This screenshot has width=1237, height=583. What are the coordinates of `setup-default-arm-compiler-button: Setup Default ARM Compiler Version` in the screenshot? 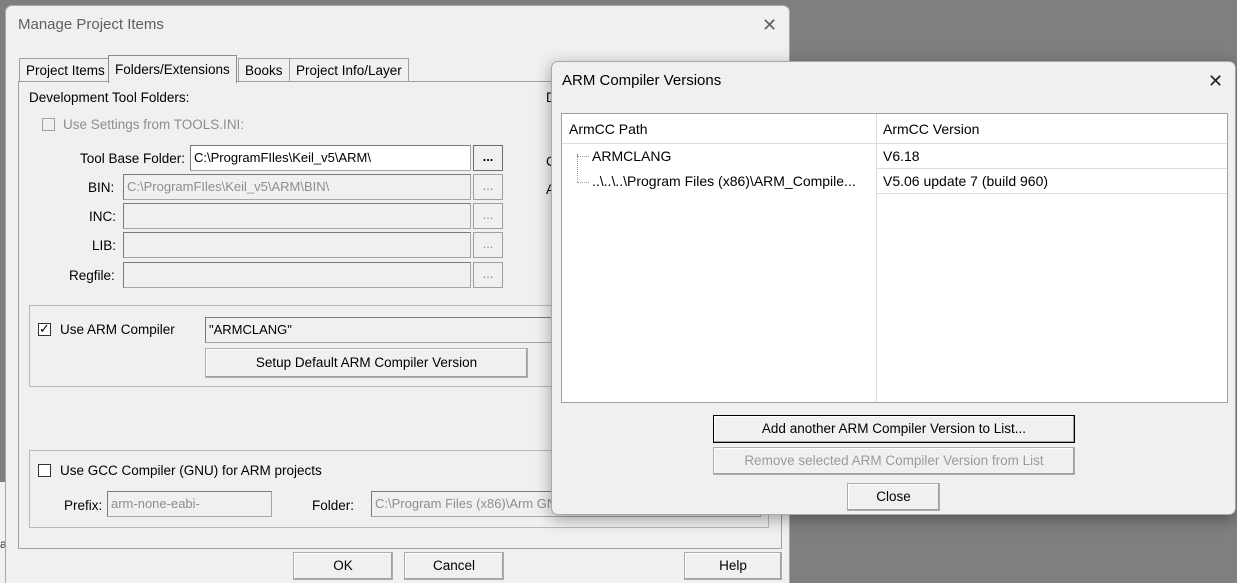 It's located at (366, 363).